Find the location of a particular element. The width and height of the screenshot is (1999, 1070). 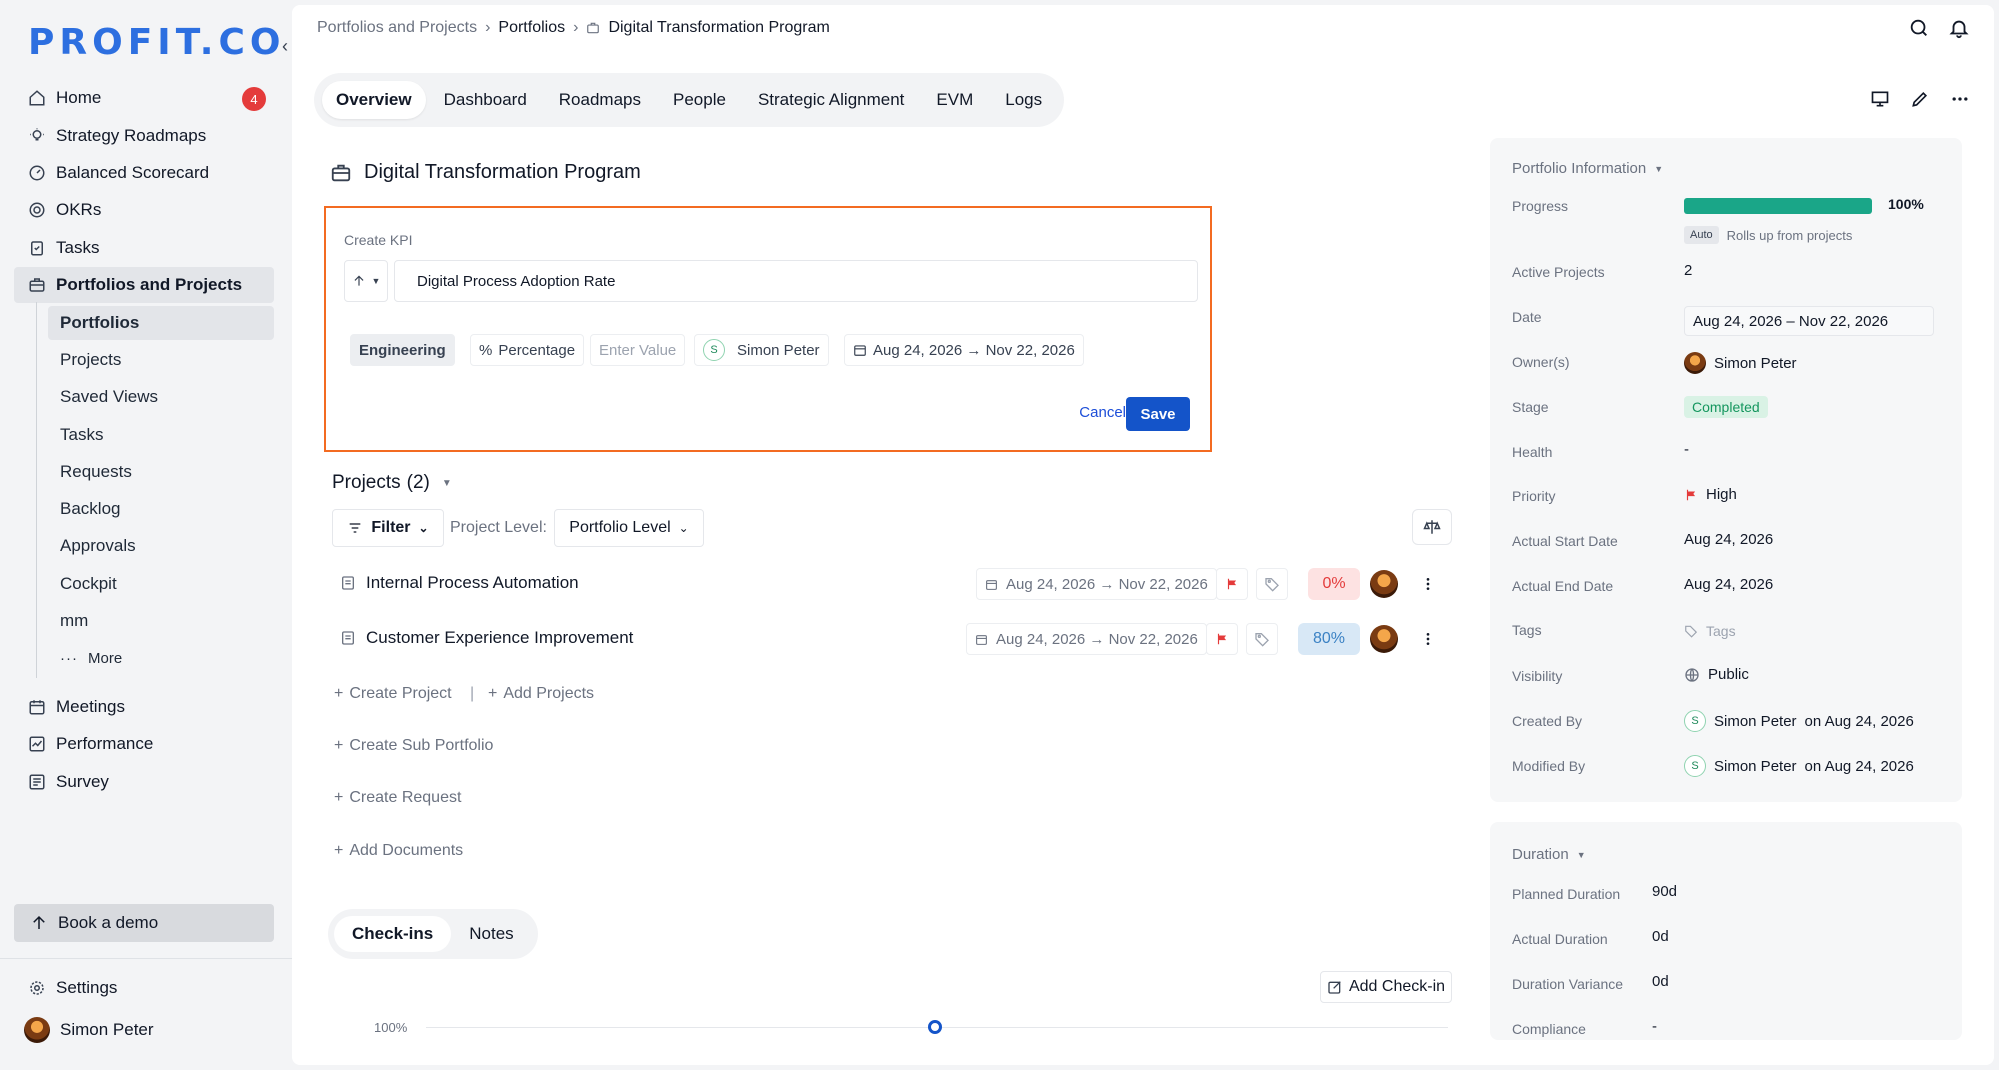

sub-saved-views: Saved Views is located at coordinates (161, 397).